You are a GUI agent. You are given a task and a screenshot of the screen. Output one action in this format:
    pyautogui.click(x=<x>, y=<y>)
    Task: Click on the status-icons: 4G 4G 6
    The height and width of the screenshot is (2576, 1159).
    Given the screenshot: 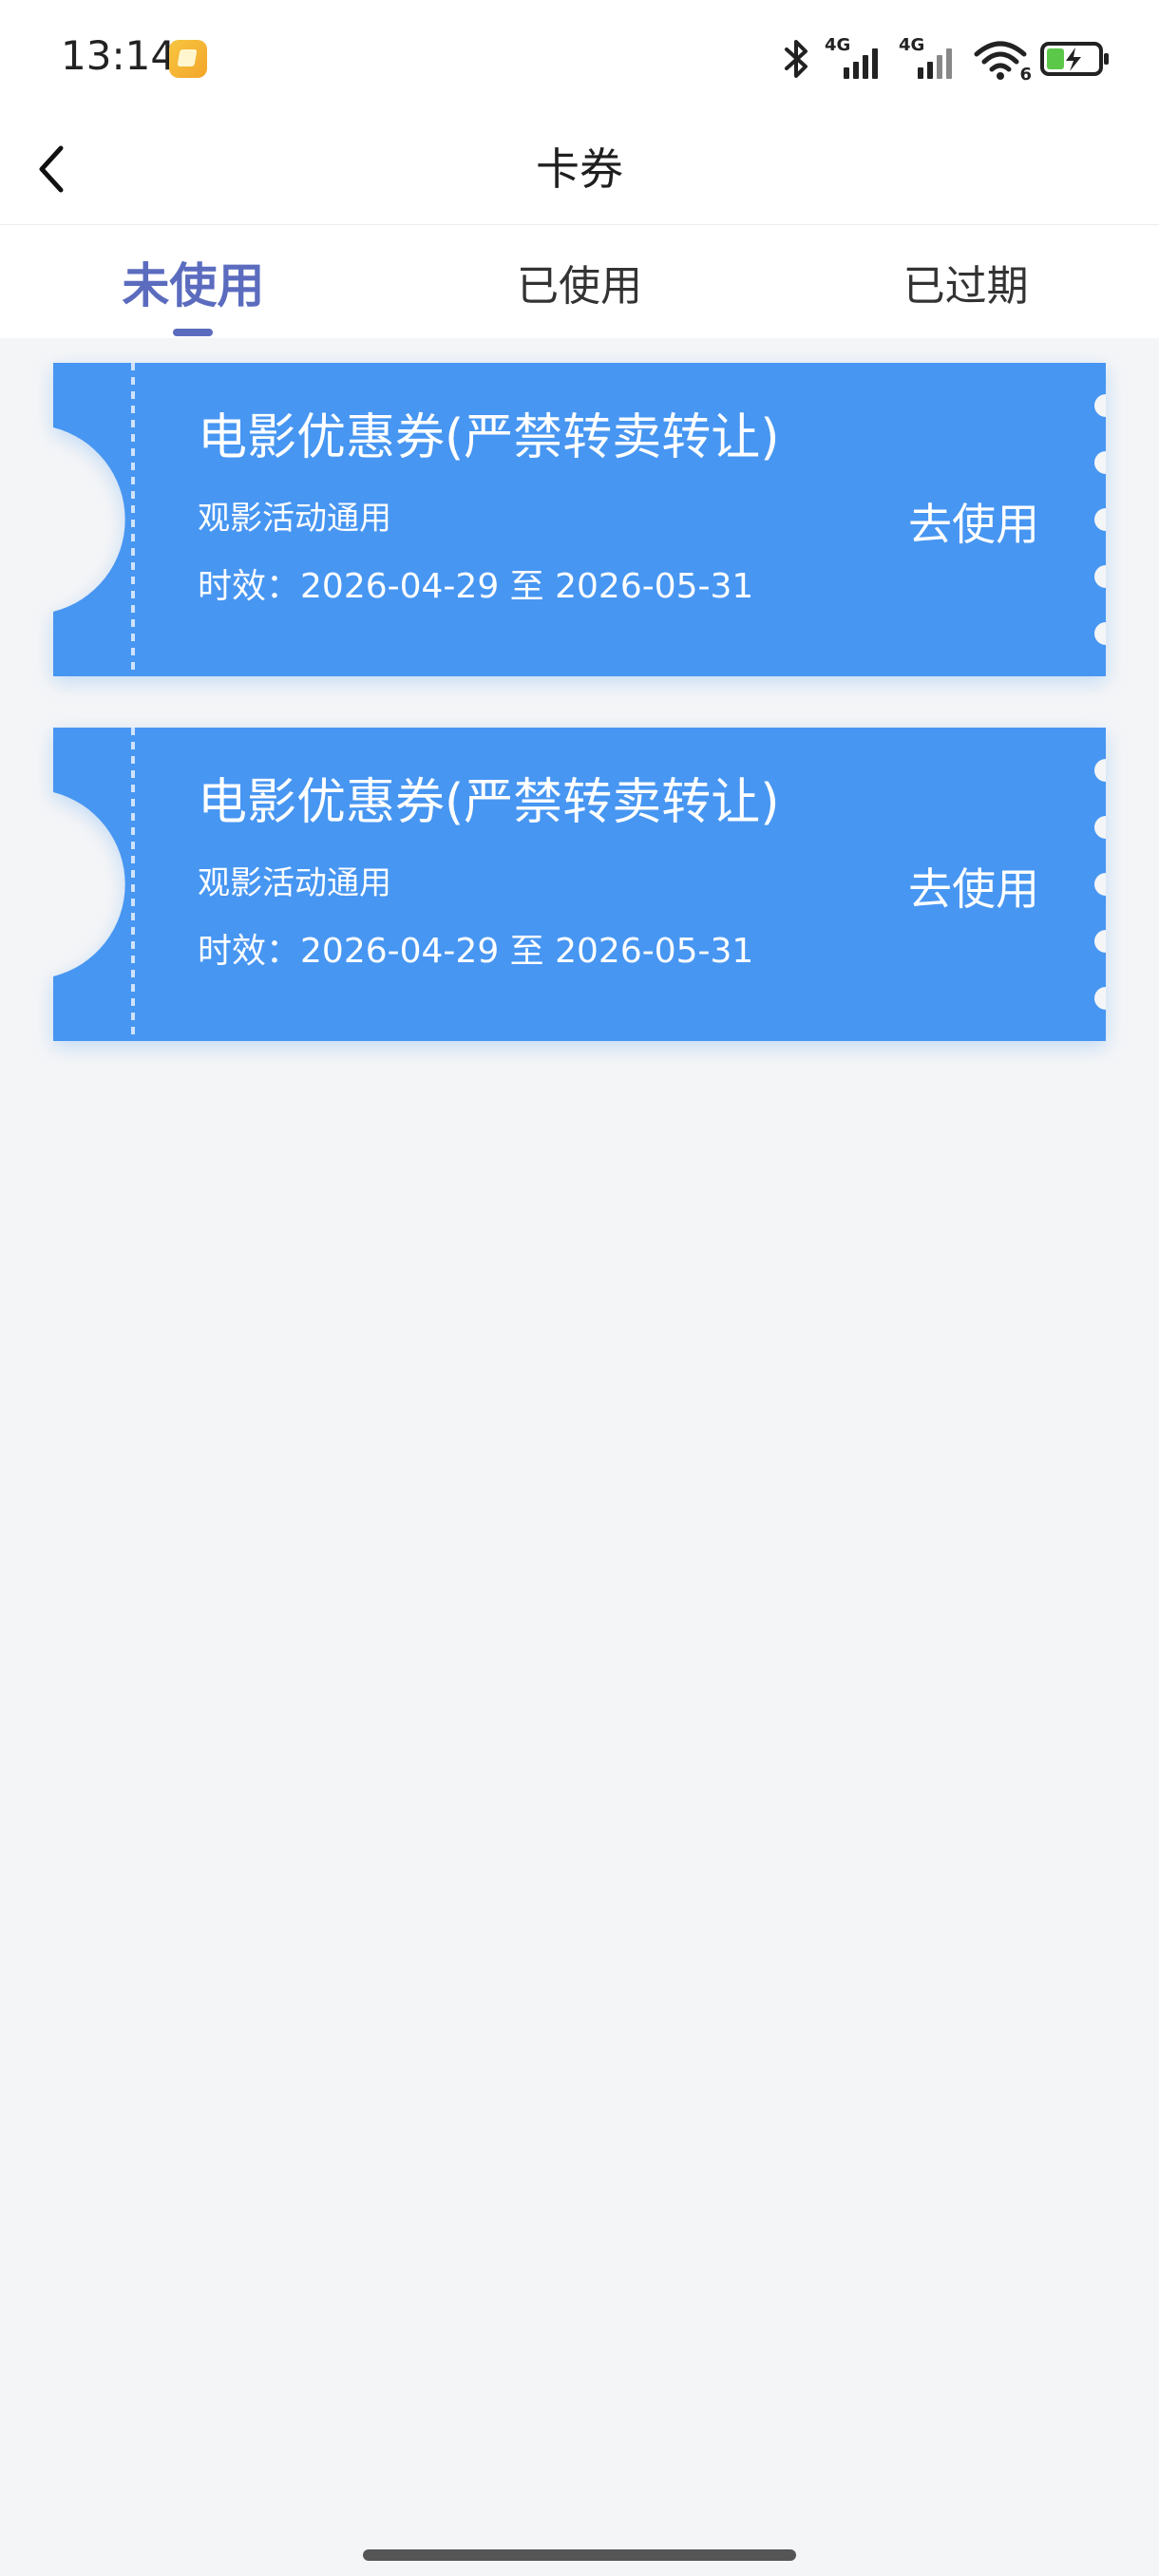 What is the action you would take?
    pyautogui.click(x=946, y=58)
    